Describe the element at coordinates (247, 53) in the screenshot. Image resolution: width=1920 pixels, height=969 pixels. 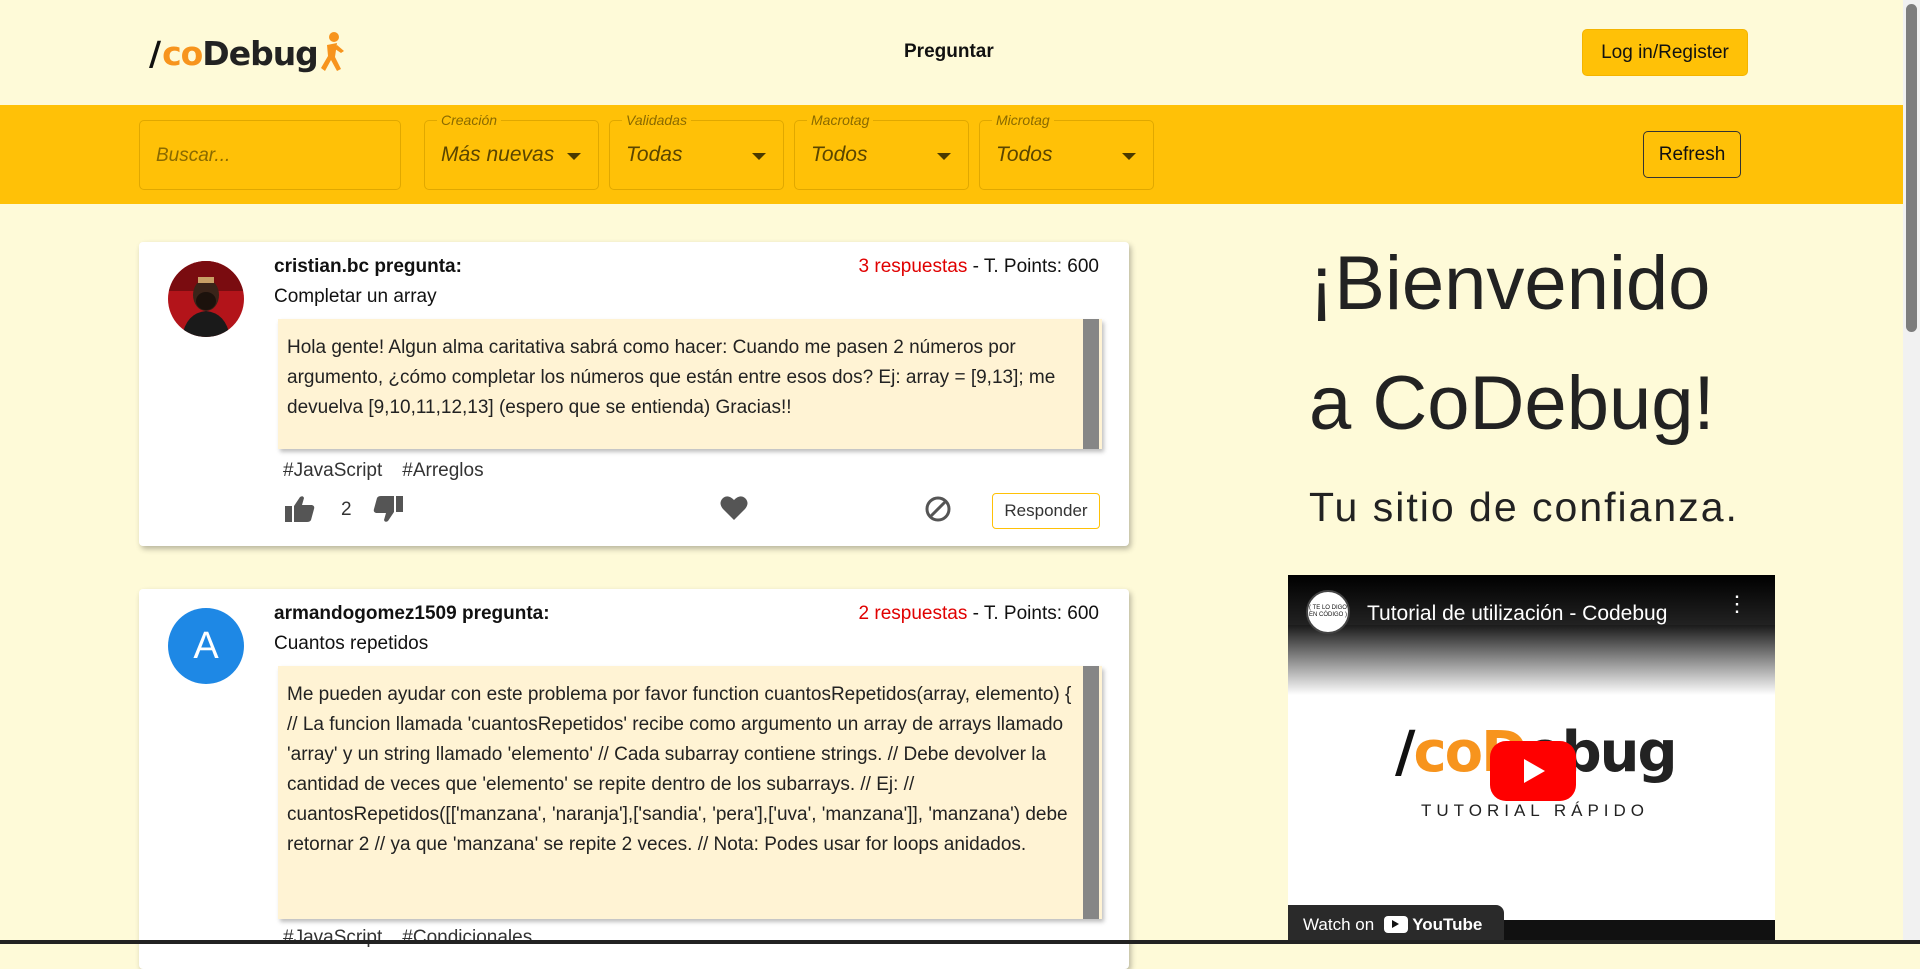
I see `codebug-logo: / co Debug` at that location.